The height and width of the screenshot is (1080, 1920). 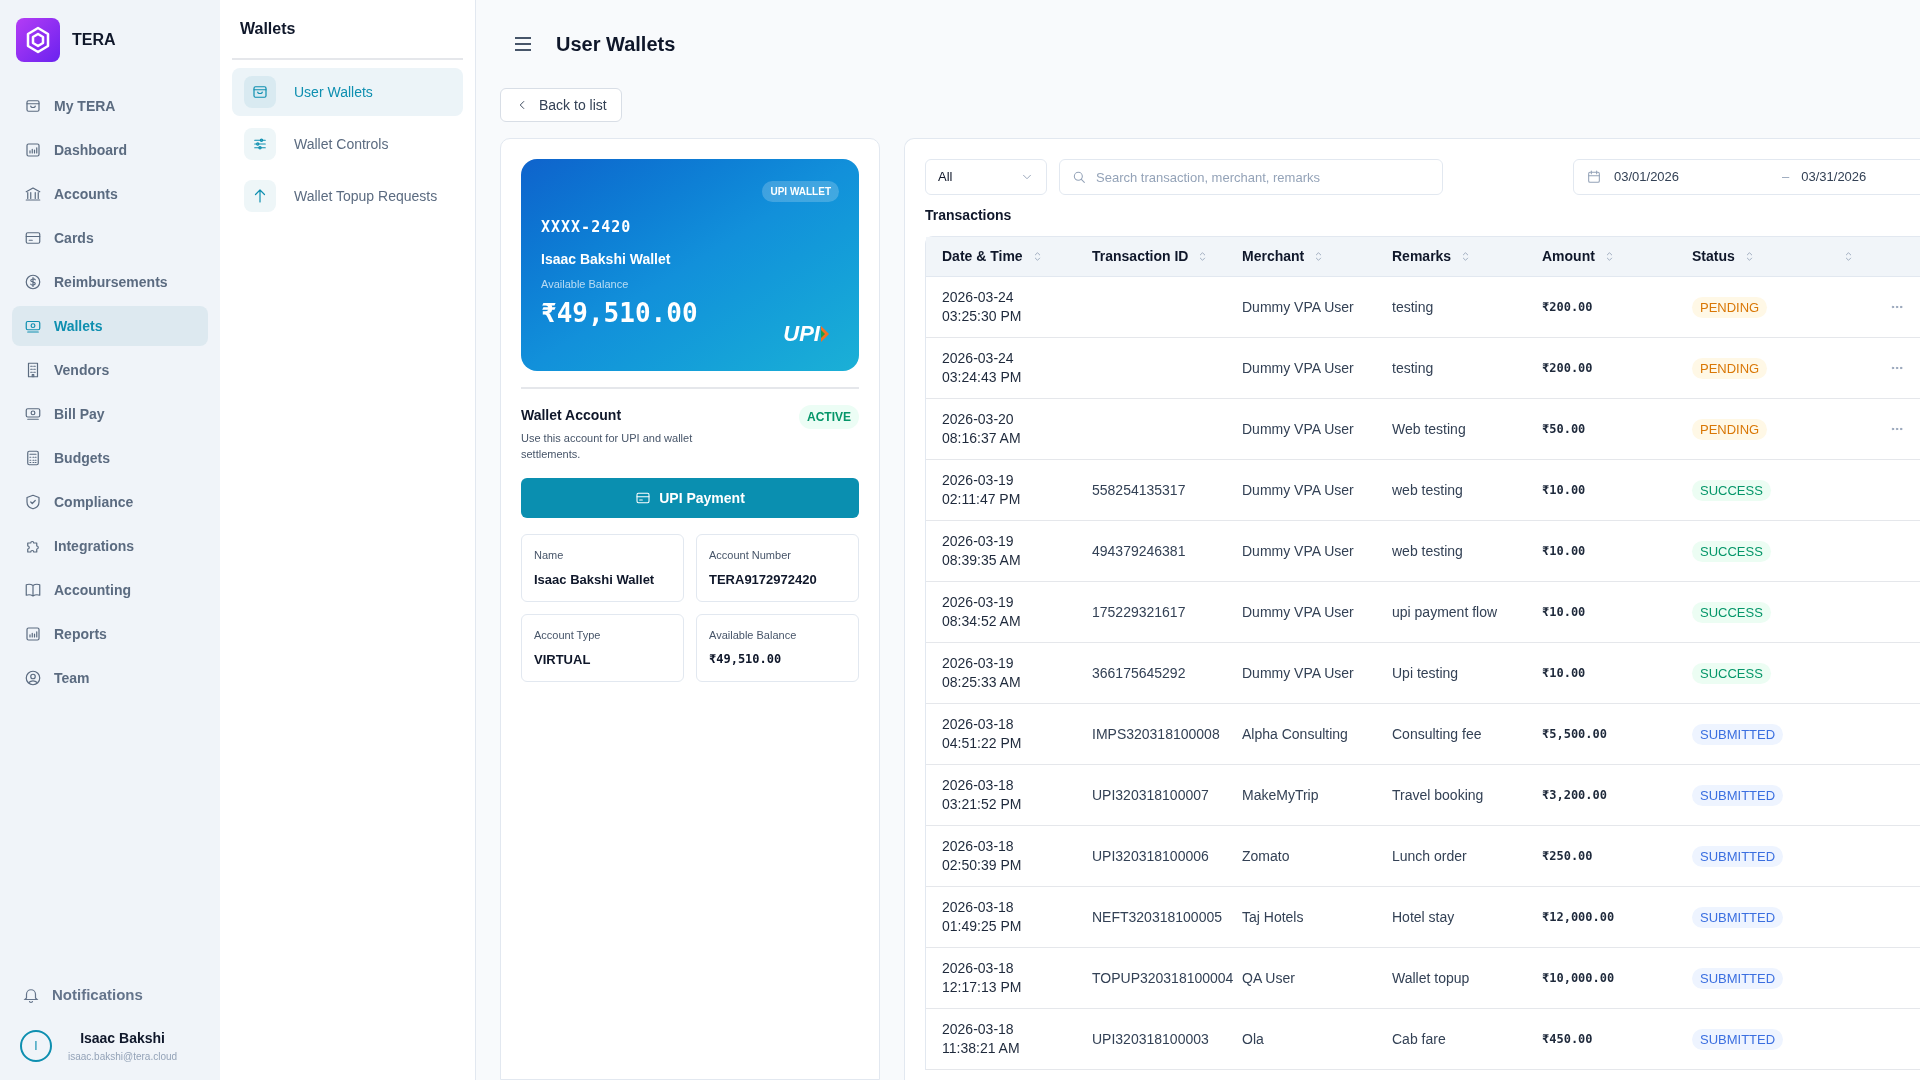 What do you see at coordinates (1251, 177) in the screenshot?
I see `search-field: Search transaction, merchant, remarks` at bounding box center [1251, 177].